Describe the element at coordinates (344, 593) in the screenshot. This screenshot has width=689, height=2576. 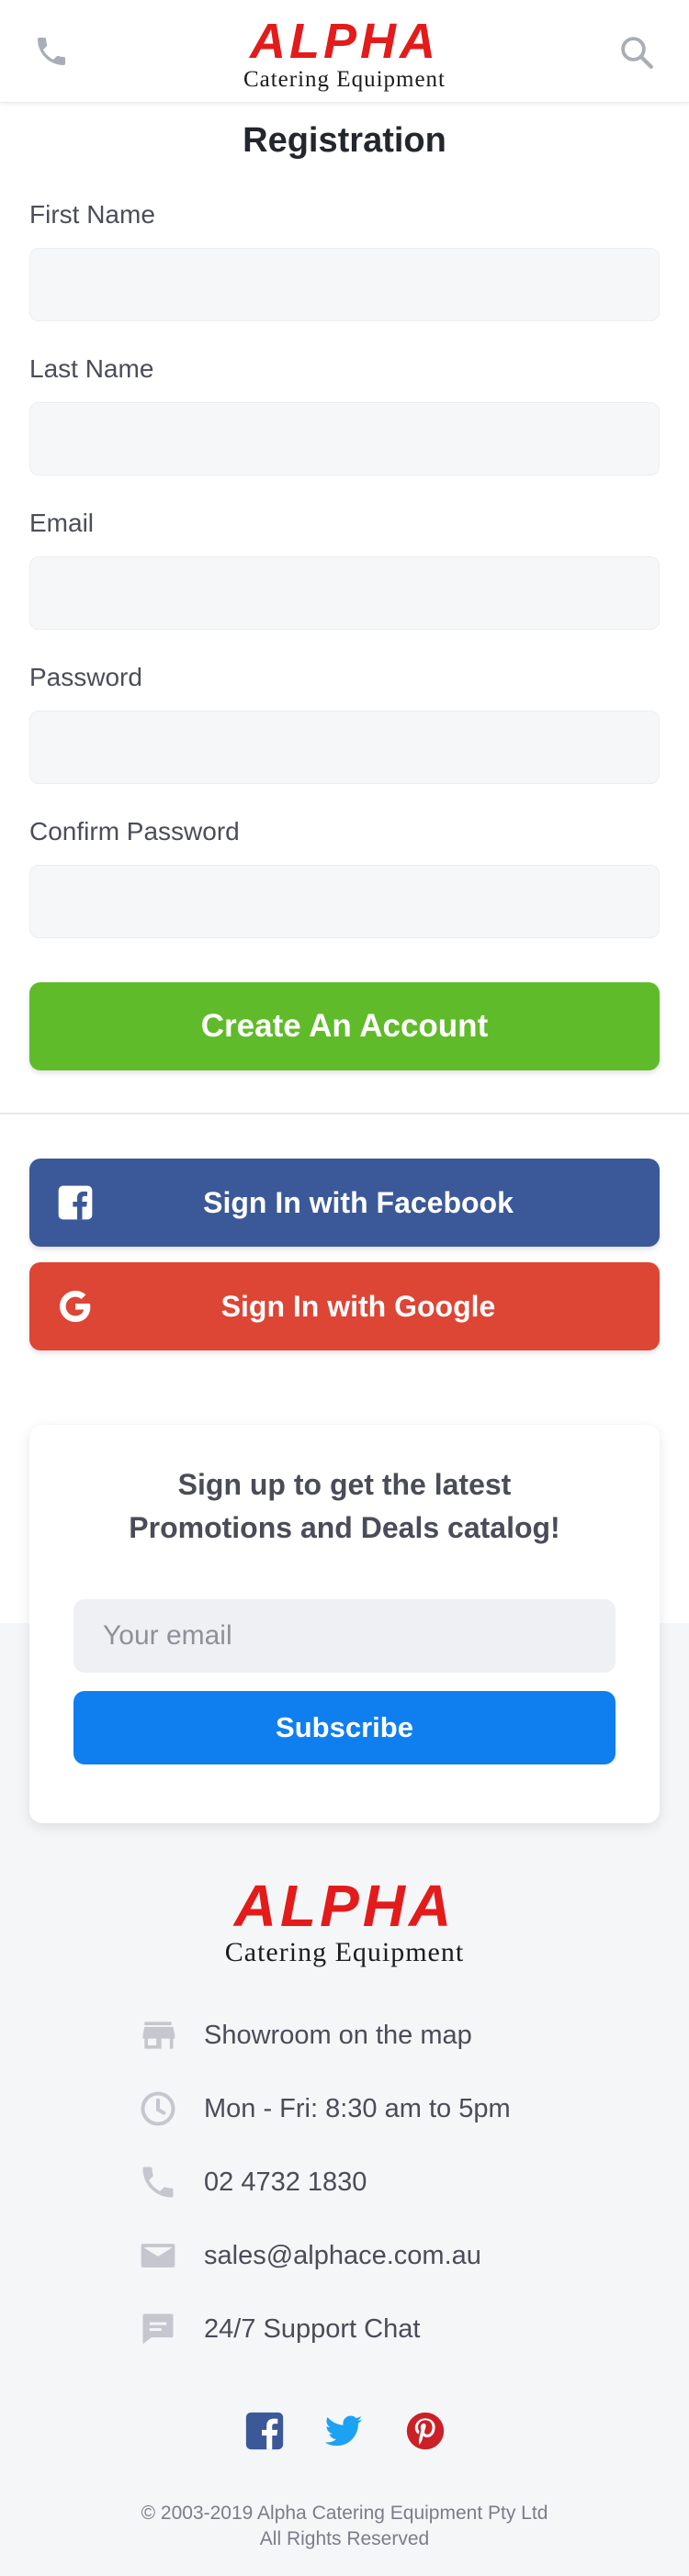
I see `email-input` at that location.